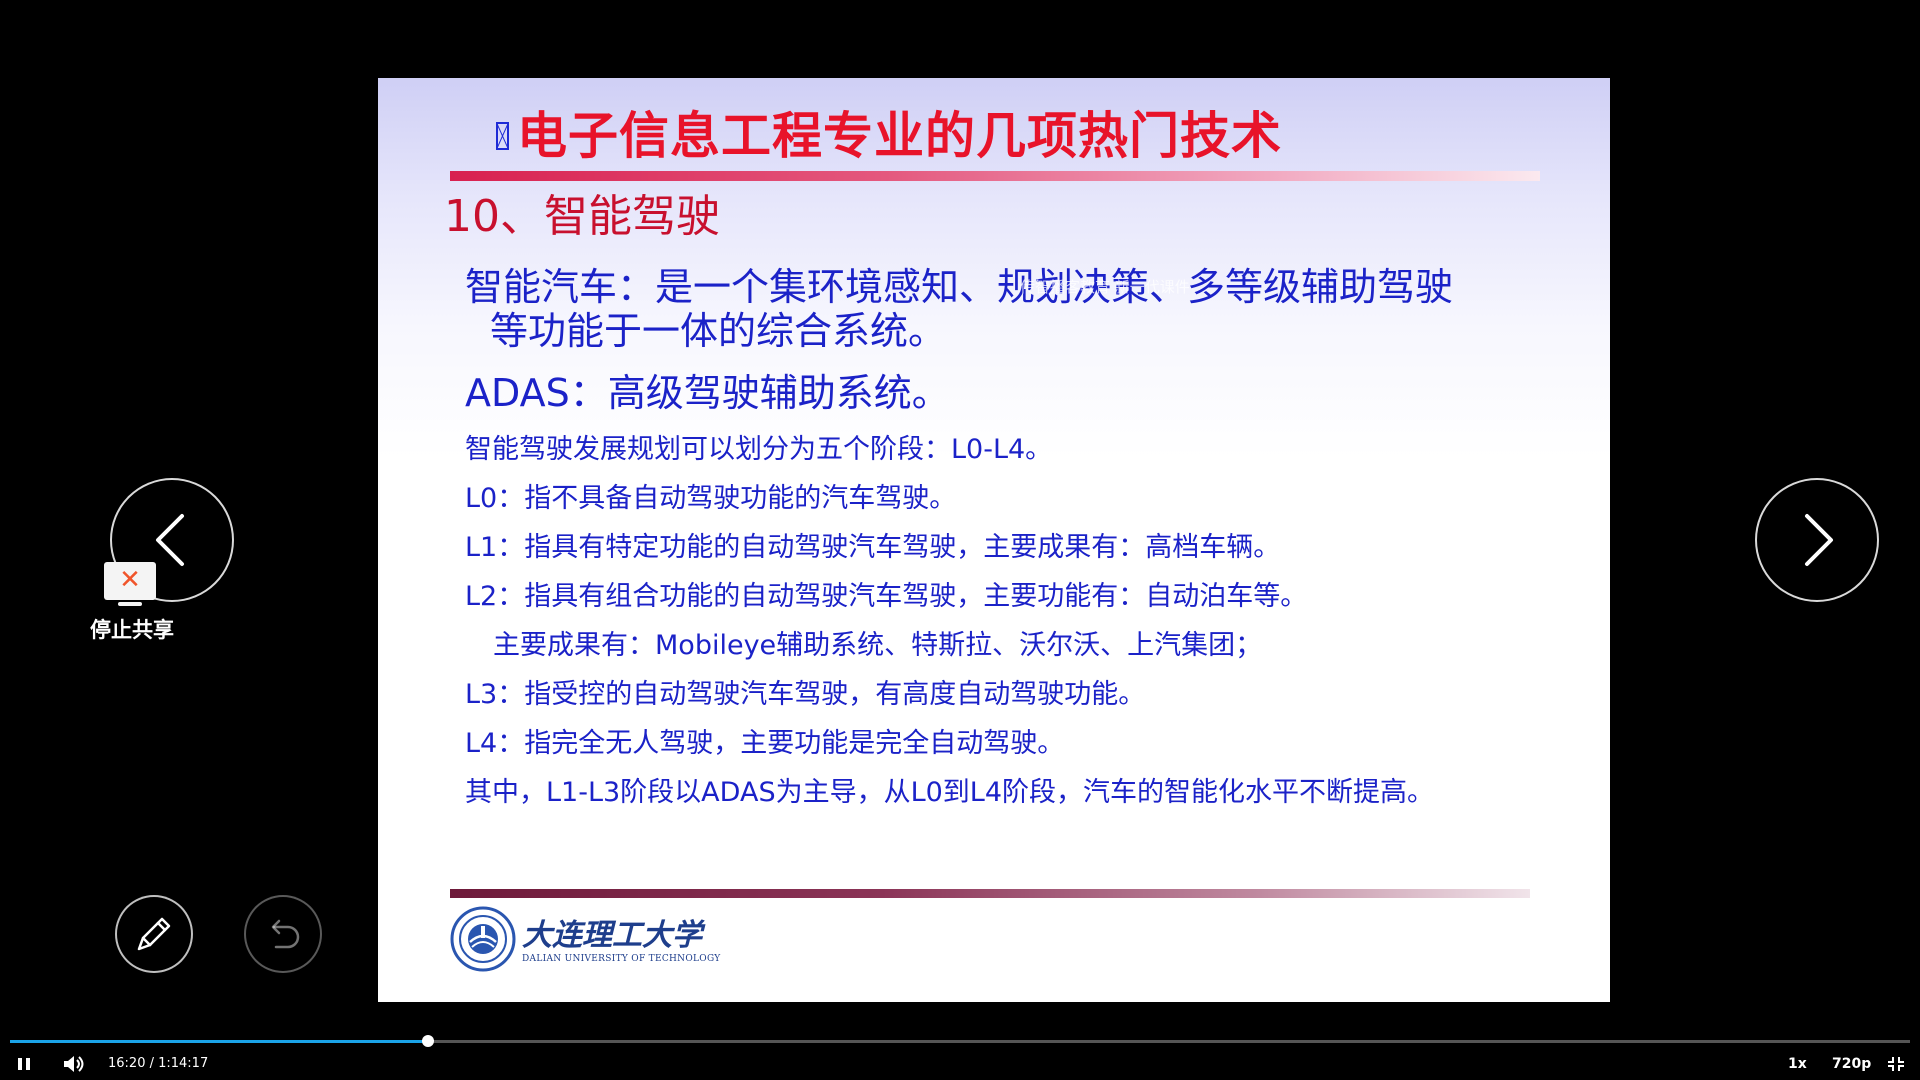 The image size is (1920, 1080). I want to click on university-logo: 大连理工大学 DALIAN UNIVERSITY OF TECHNOLOGY, so click(620, 943).